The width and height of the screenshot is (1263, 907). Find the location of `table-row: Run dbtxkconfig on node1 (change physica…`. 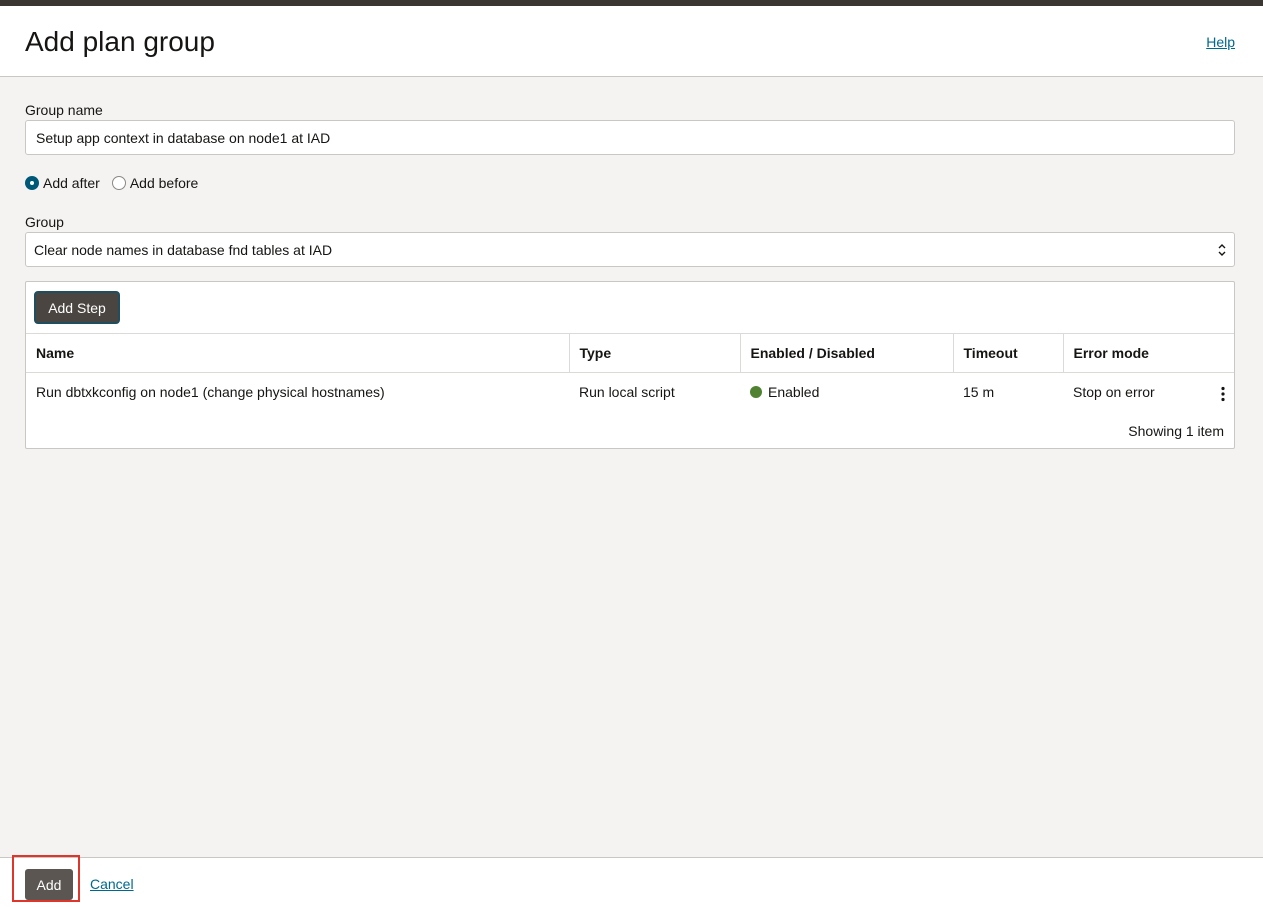

table-row: Run dbtxkconfig on node1 (change physica… is located at coordinates (630, 392).